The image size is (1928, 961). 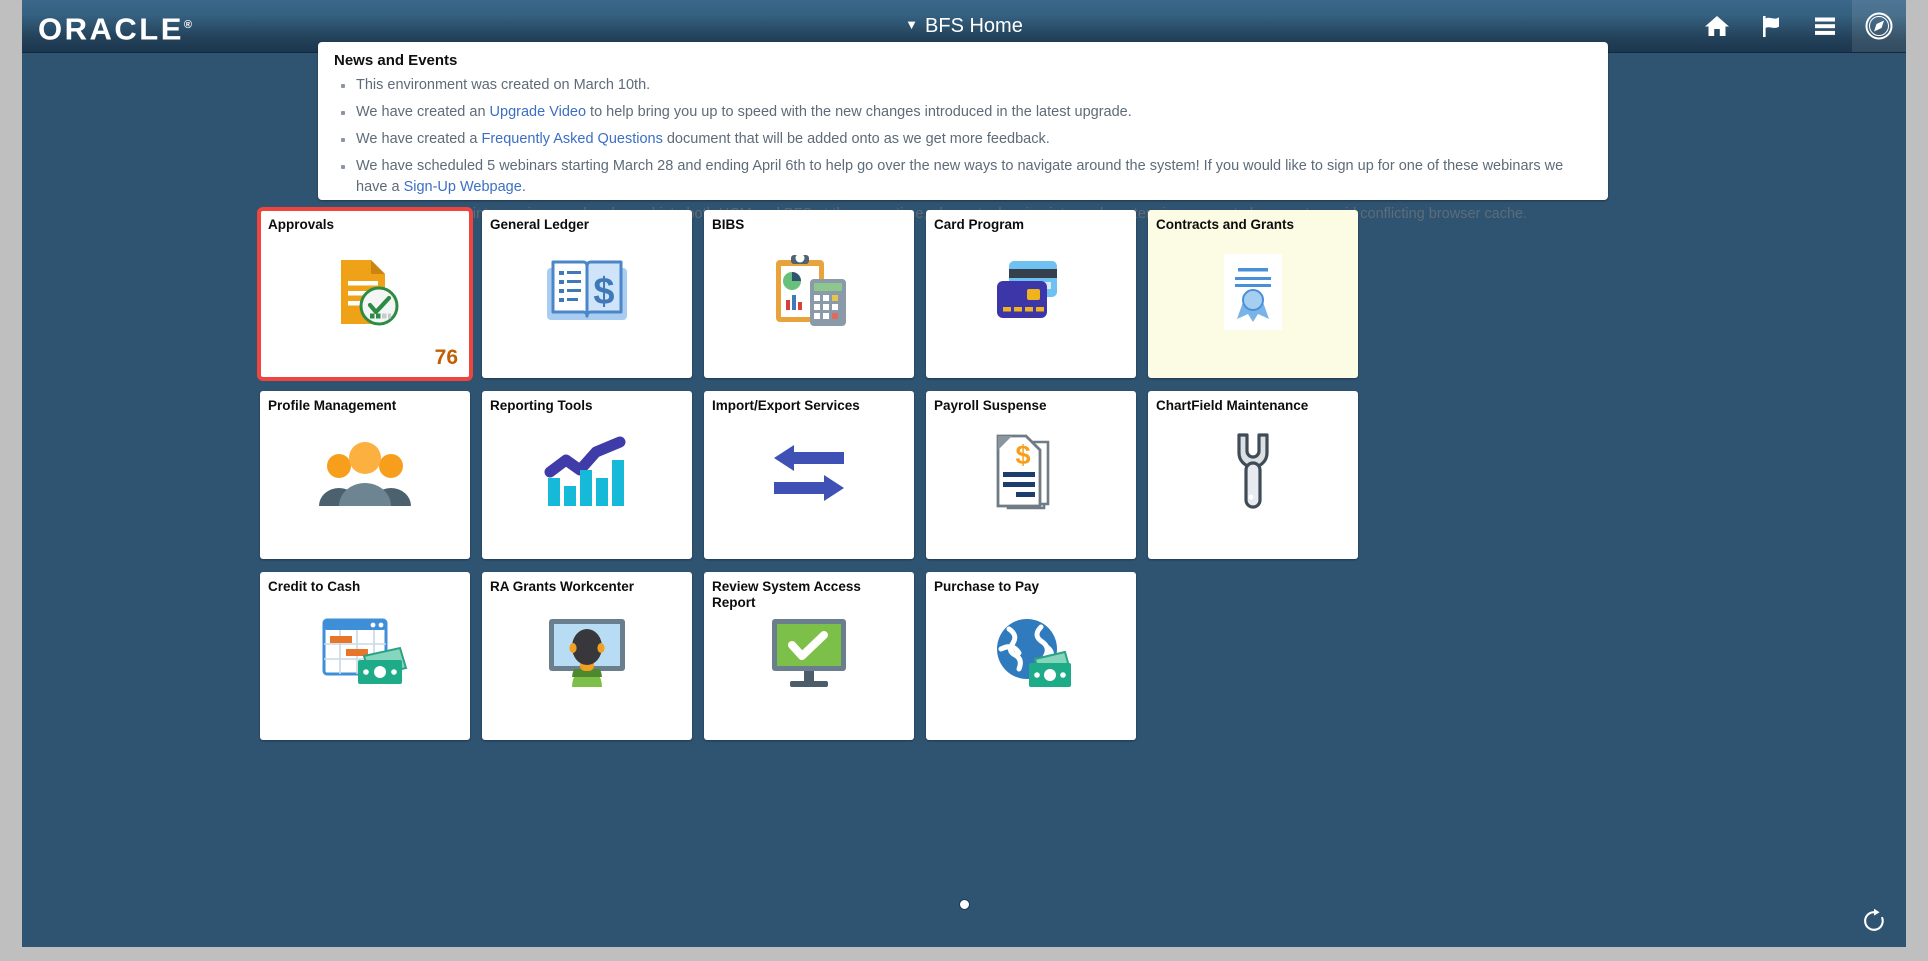 What do you see at coordinates (1825, 26) in the screenshot?
I see `hamburger-menu-icon` at bounding box center [1825, 26].